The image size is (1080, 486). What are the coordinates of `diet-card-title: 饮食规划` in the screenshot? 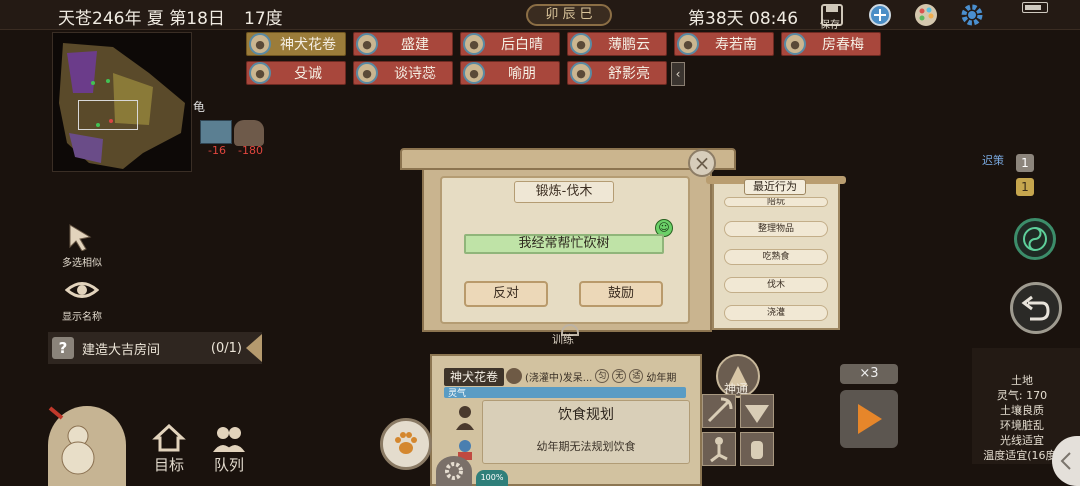 It's located at (586, 415).